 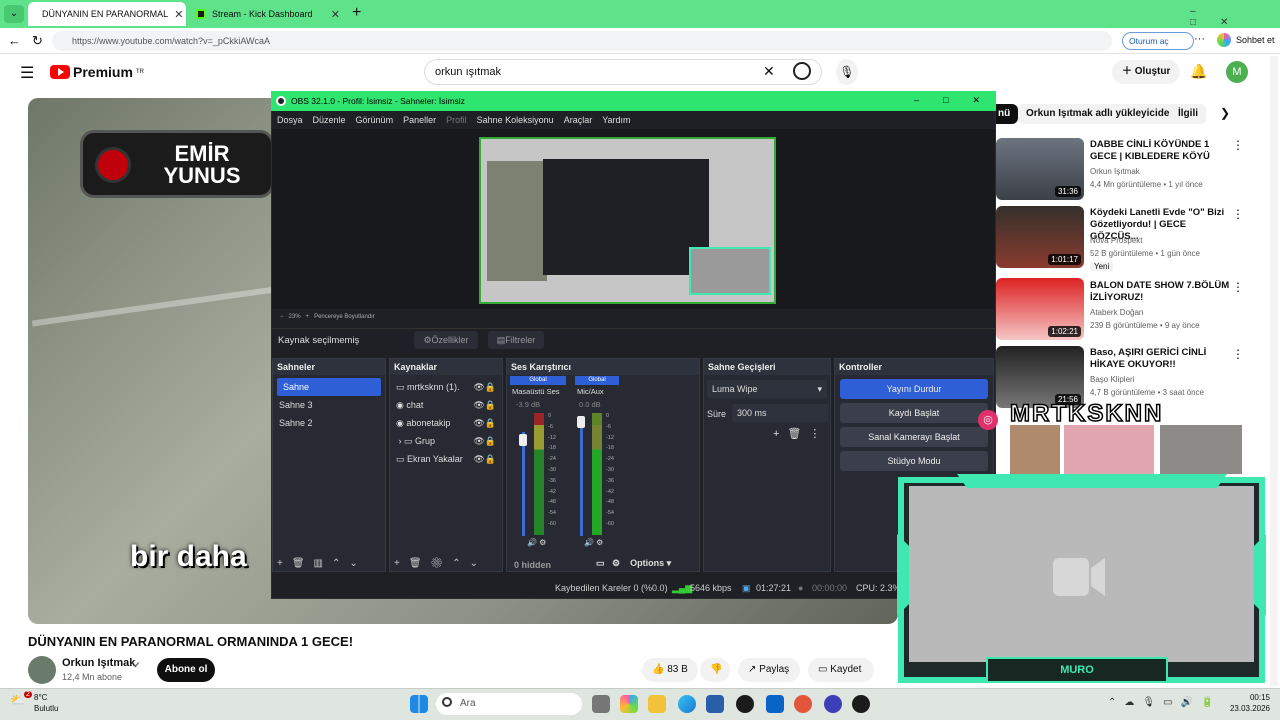 I want to click on task-view-icon, so click(x=601, y=704).